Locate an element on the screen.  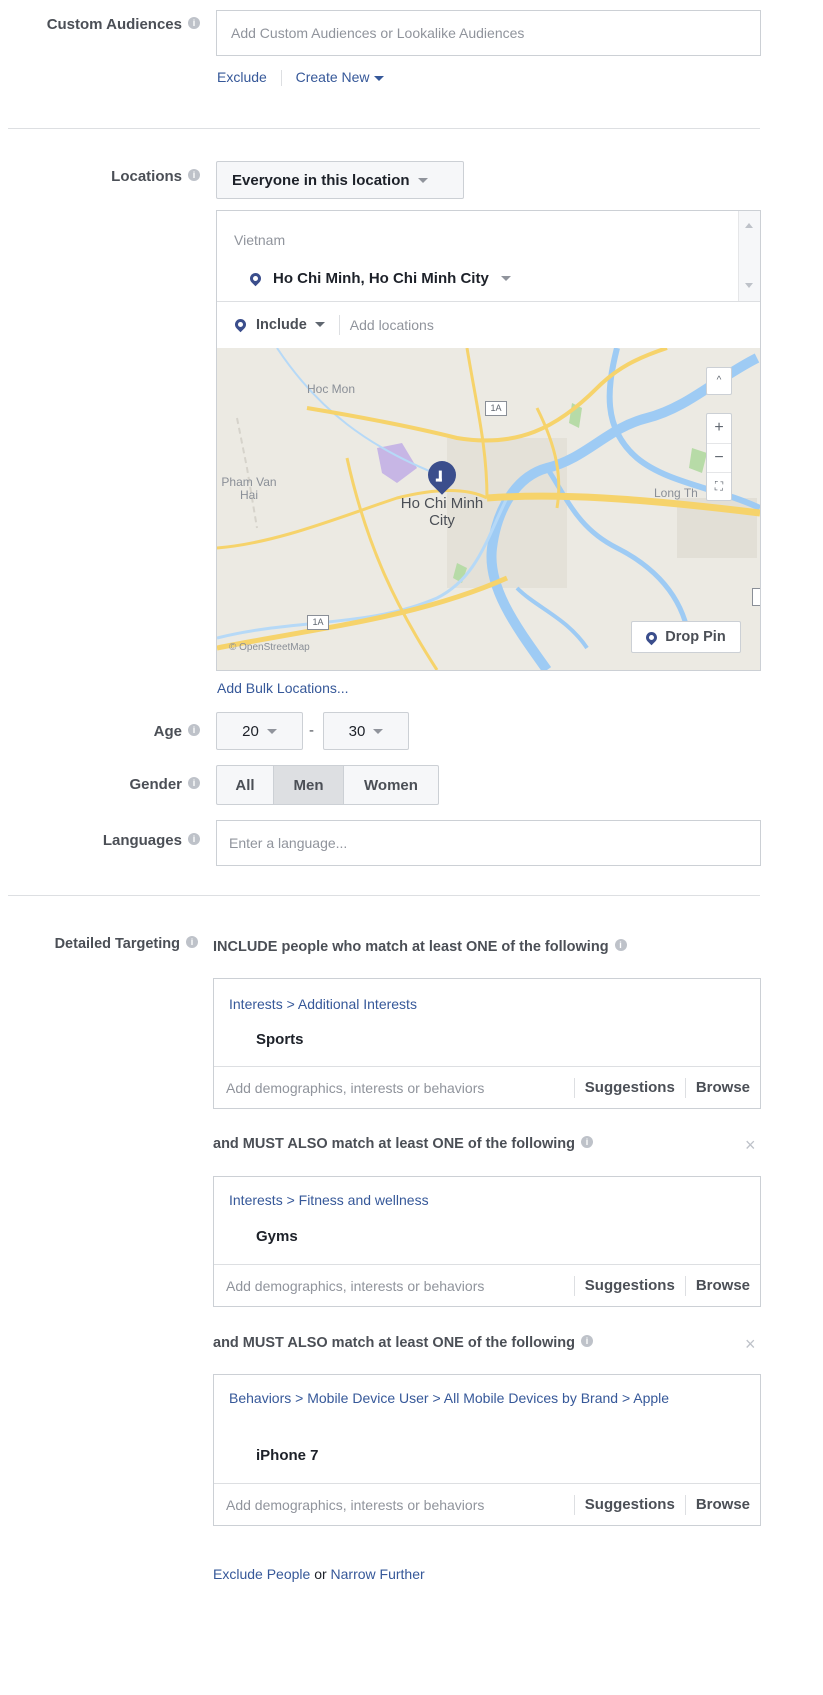
scroll-down-icon is located at coordinates (749, 285).